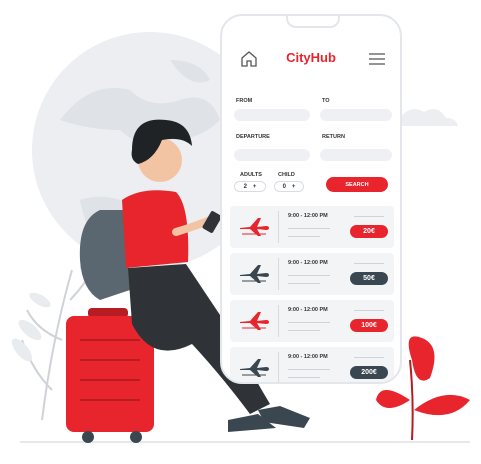 This screenshot has width=481, height=464. Describe the element at coordinates (311, 59) in the screenshot. I see `app-header: CityHub` at that location.